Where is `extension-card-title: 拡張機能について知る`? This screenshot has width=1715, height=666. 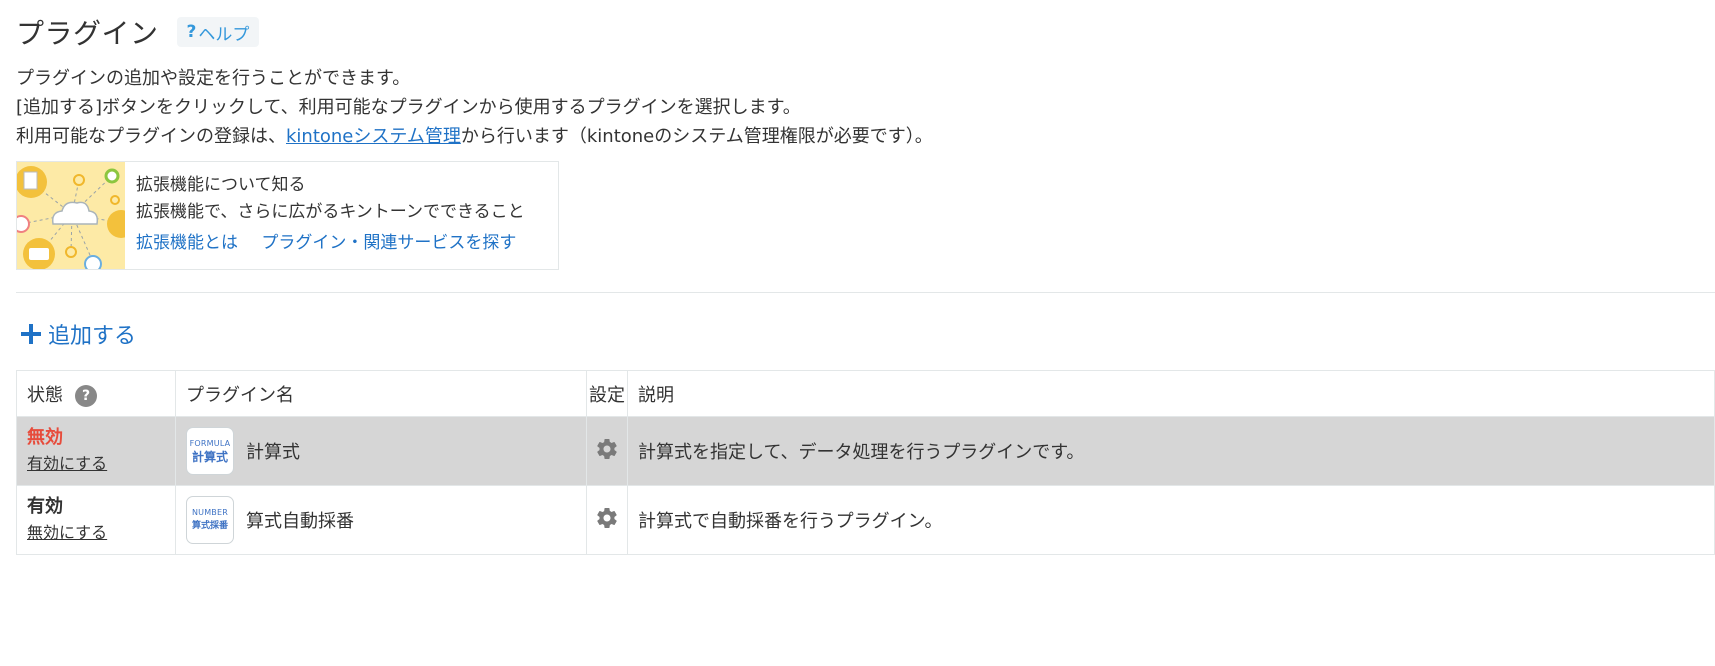 extension-card-title: 拡張機能について知る is located at coordinates (221, 185).